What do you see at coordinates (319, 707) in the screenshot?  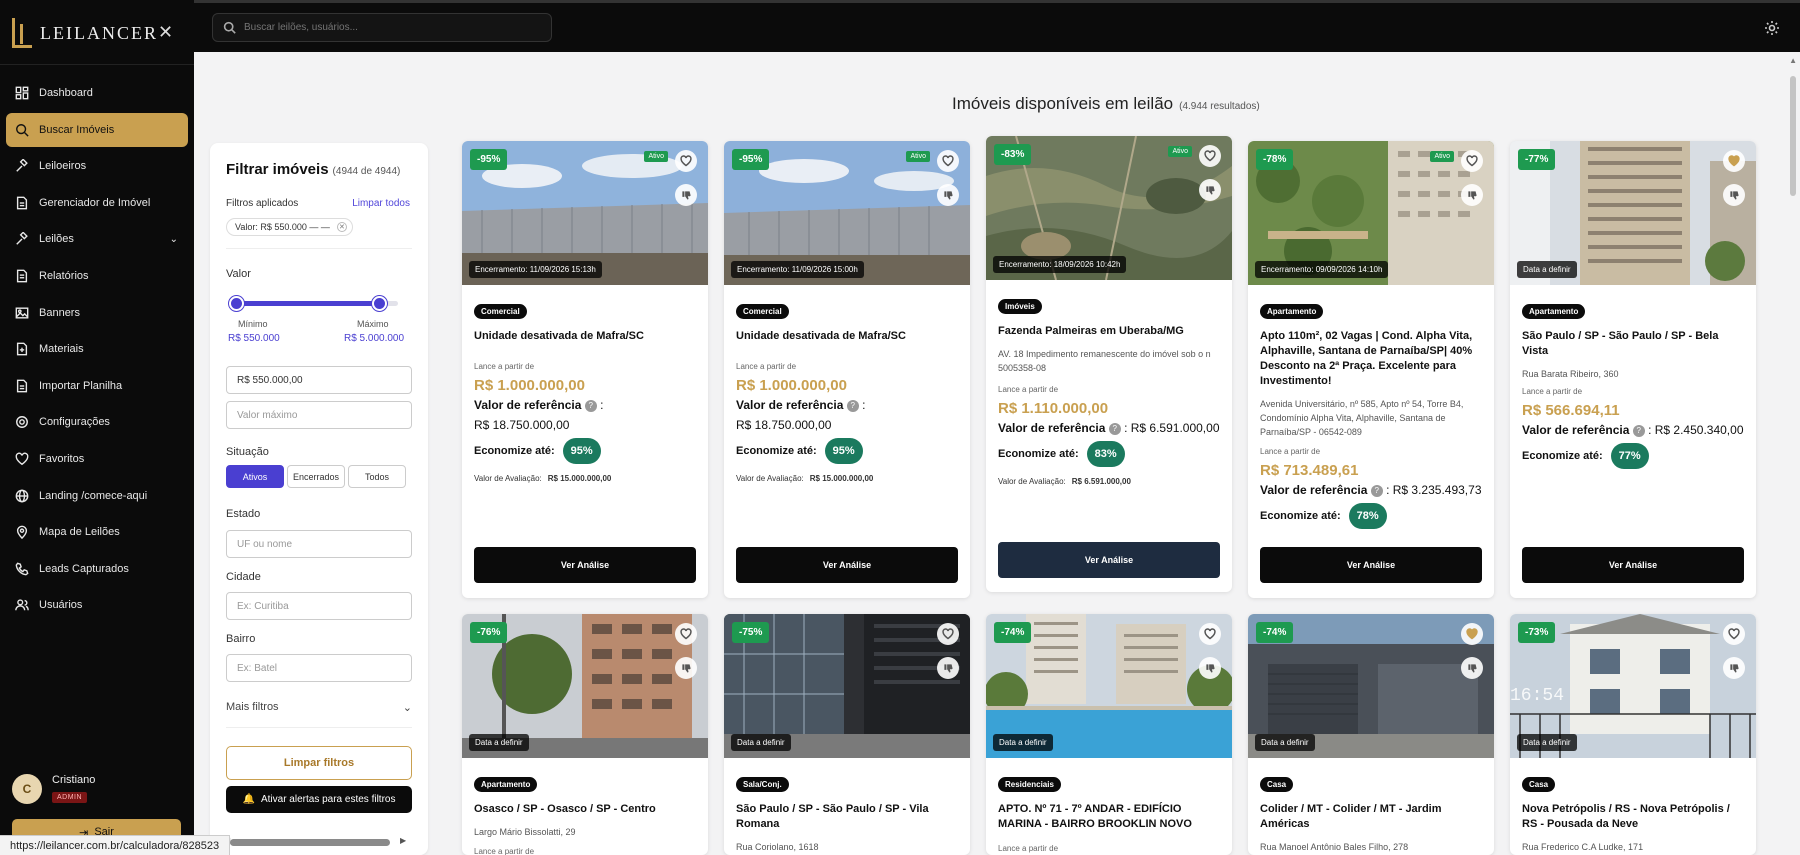 I see `more-filters-toggle: Mais filtros ⌄` at bounding box center [319, 707].